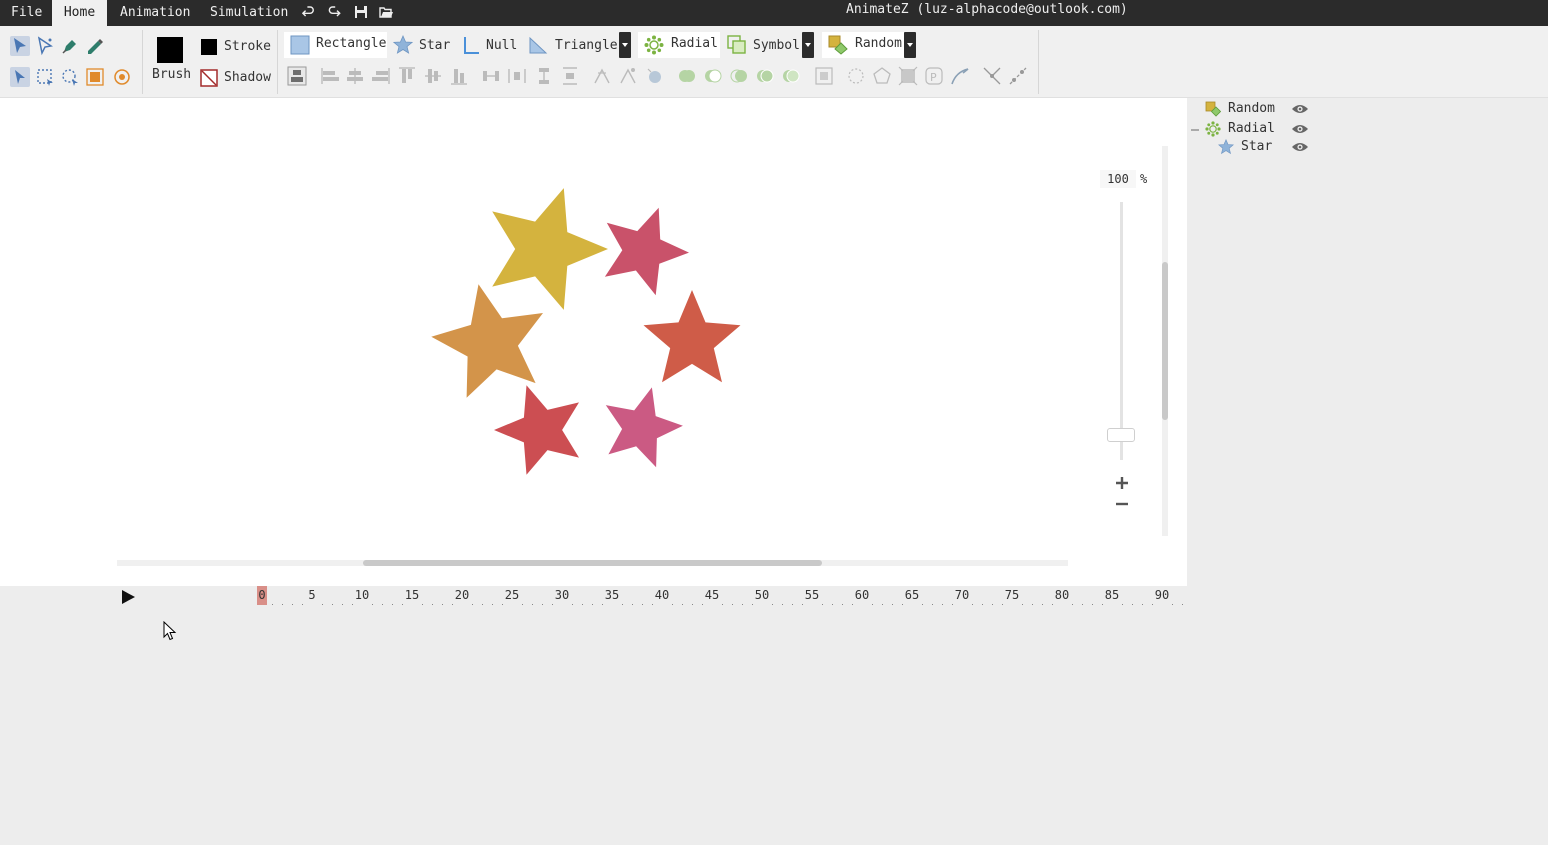  Describe the element at coordinates (679, 45) in the screenshot. I see `radial-button: Radial` at that location.